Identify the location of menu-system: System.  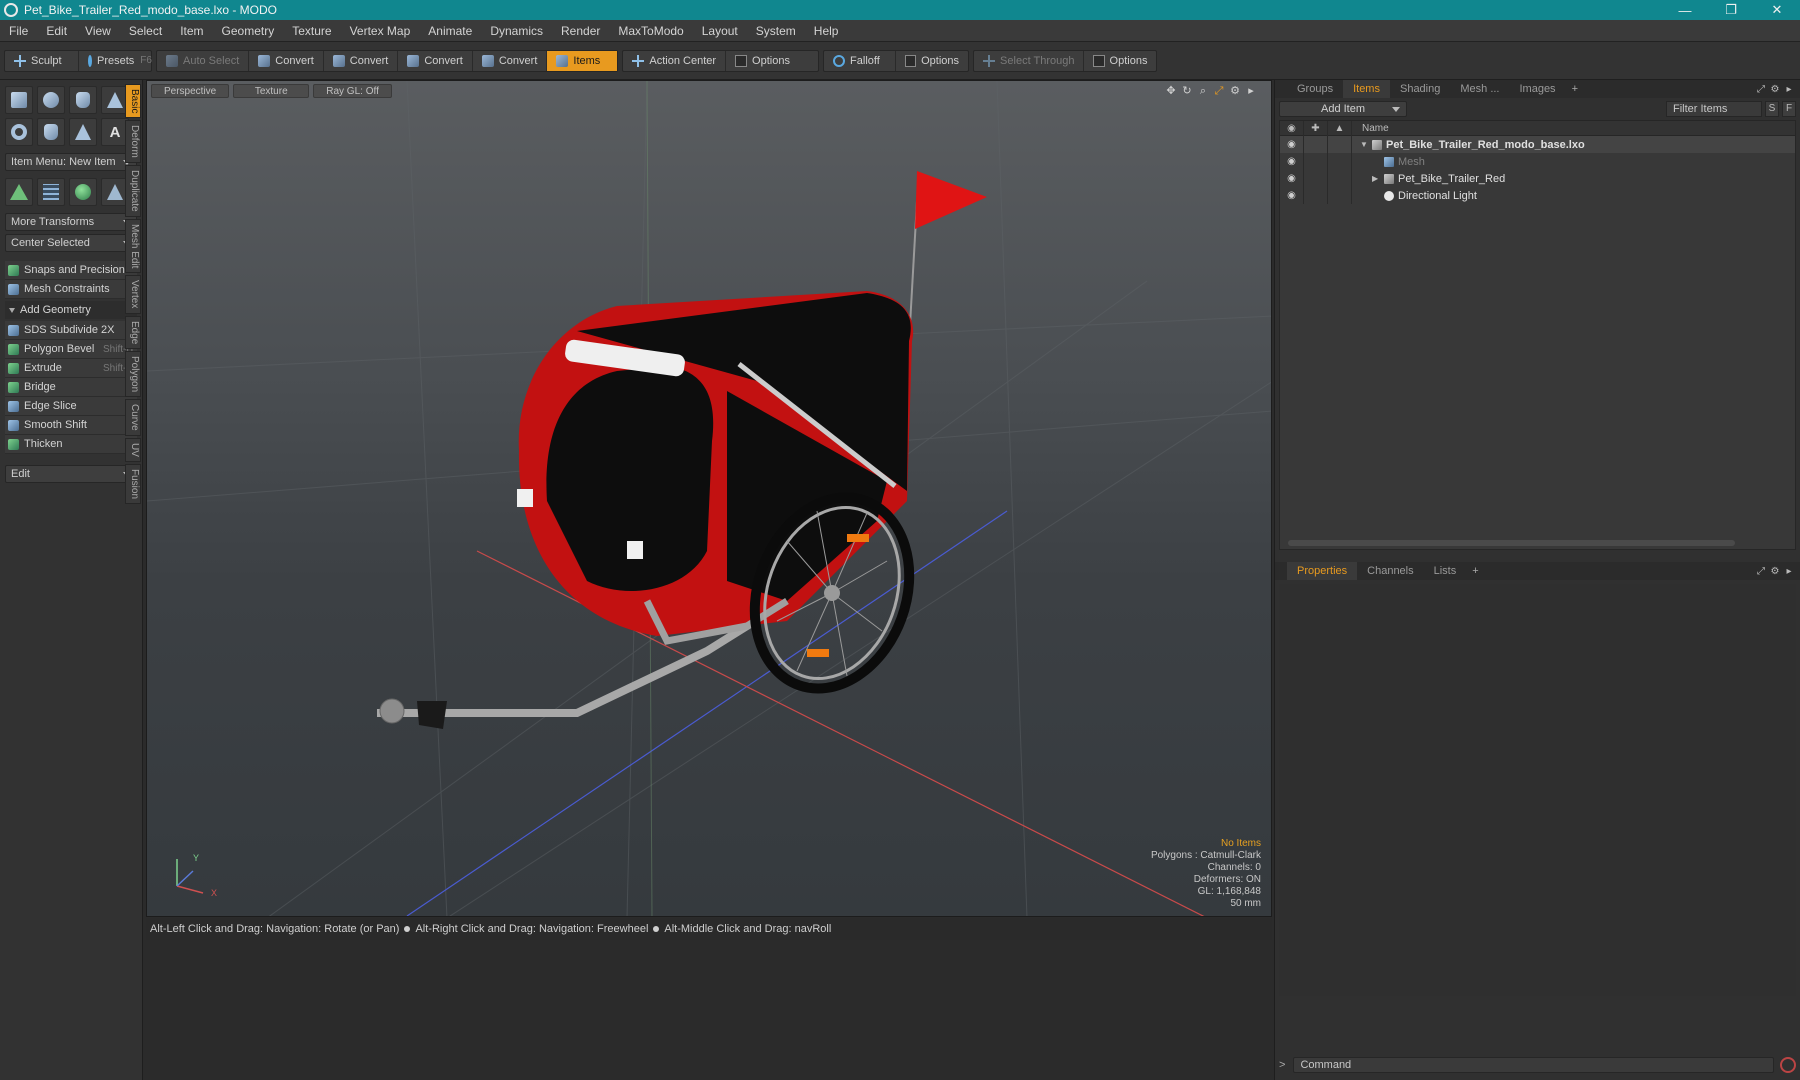
(776, 31).